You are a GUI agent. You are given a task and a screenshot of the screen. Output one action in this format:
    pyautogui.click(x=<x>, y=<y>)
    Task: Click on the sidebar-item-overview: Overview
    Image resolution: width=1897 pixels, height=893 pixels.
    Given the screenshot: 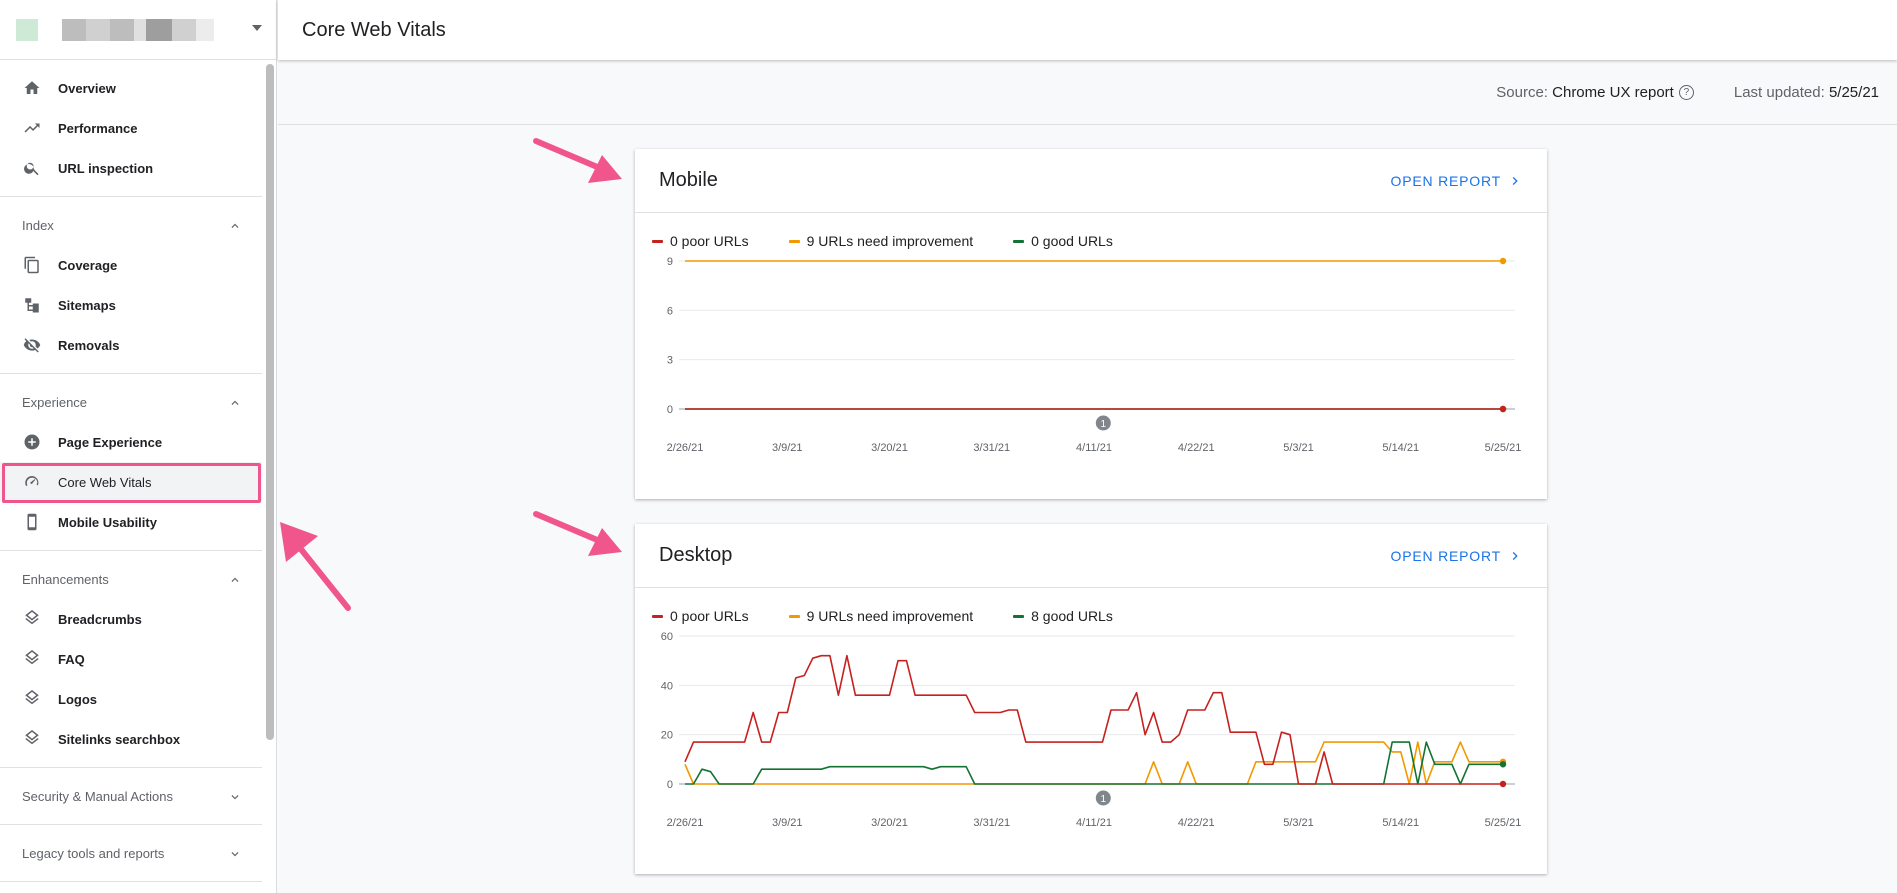 What is the action you would take?
    pyautogui.click(x=131, y=88)
    